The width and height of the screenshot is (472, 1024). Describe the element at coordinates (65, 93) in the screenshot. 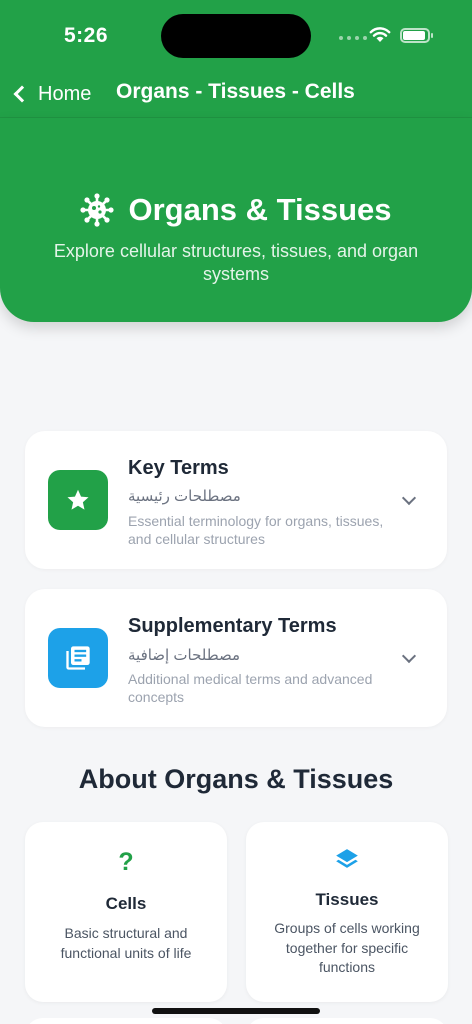

I see `back-label: Home` at that location.